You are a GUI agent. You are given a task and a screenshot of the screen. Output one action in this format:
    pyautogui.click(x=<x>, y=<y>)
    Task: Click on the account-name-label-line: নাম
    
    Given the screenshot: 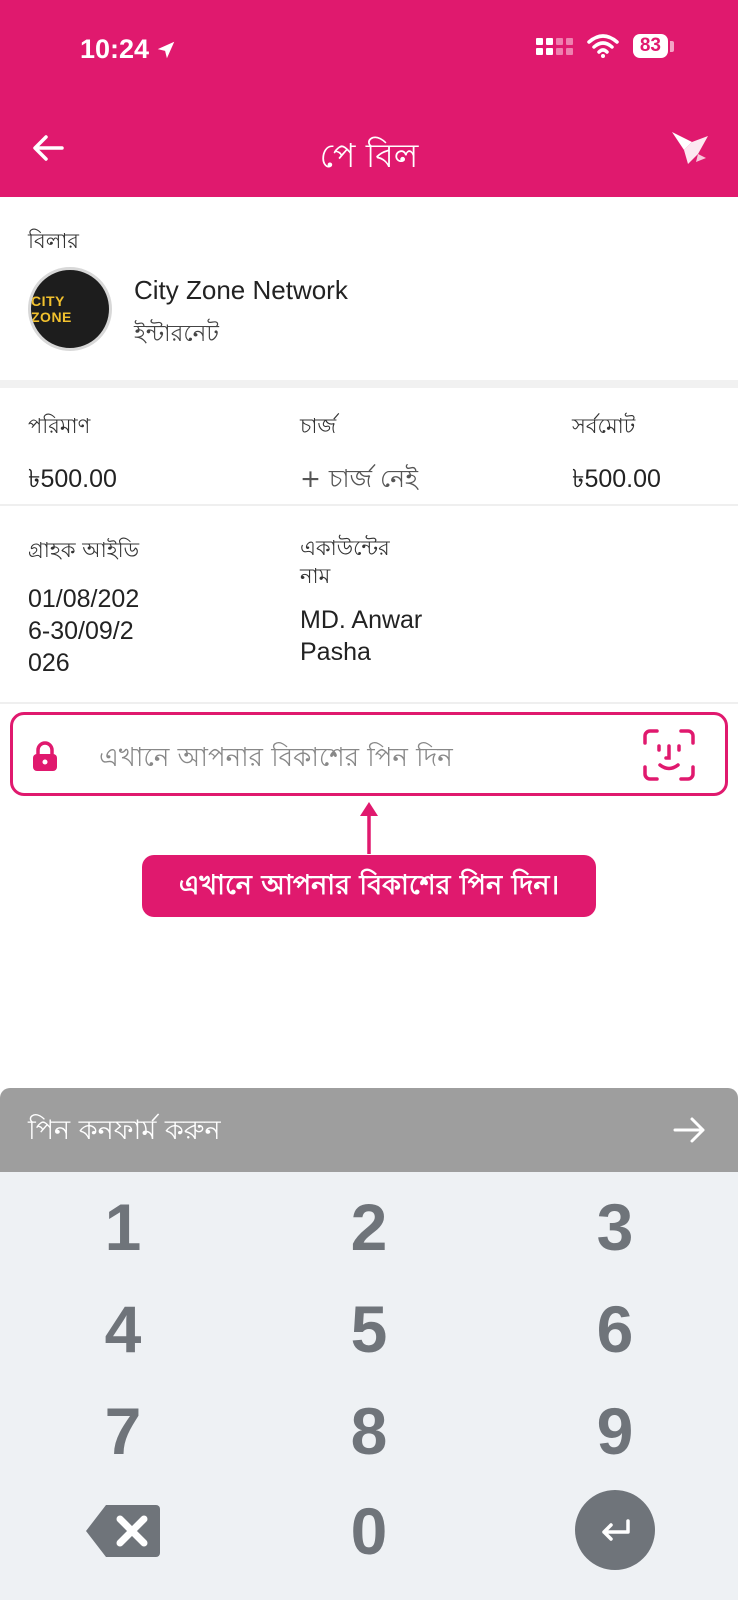 What is the action you would take?
    pyautogui.click(x=315, y=576)
    